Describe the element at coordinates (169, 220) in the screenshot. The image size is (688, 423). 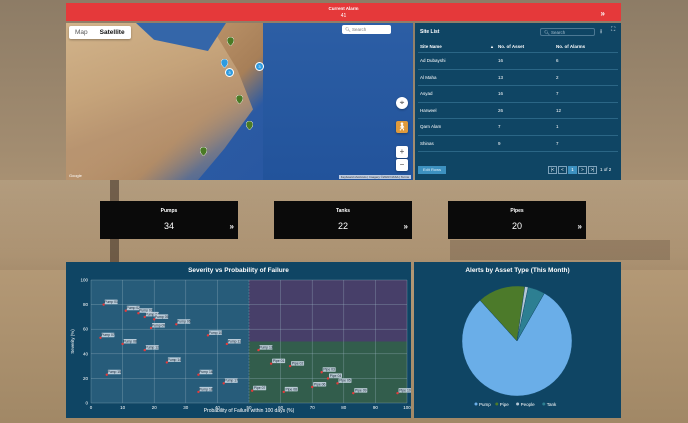
I see `kpi-card-pumps: Pumps 34 »` at that location.